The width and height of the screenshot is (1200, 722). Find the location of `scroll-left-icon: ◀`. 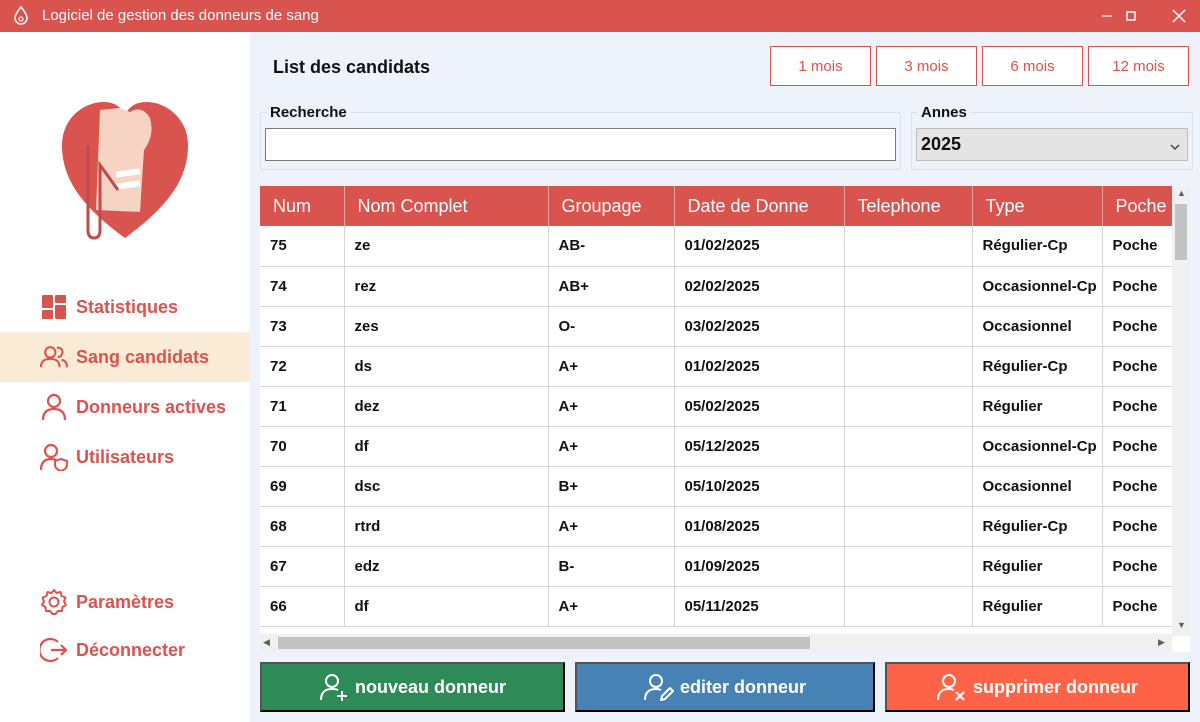

scroll-left-icon: ◀ is located at coordinates (266, 642).